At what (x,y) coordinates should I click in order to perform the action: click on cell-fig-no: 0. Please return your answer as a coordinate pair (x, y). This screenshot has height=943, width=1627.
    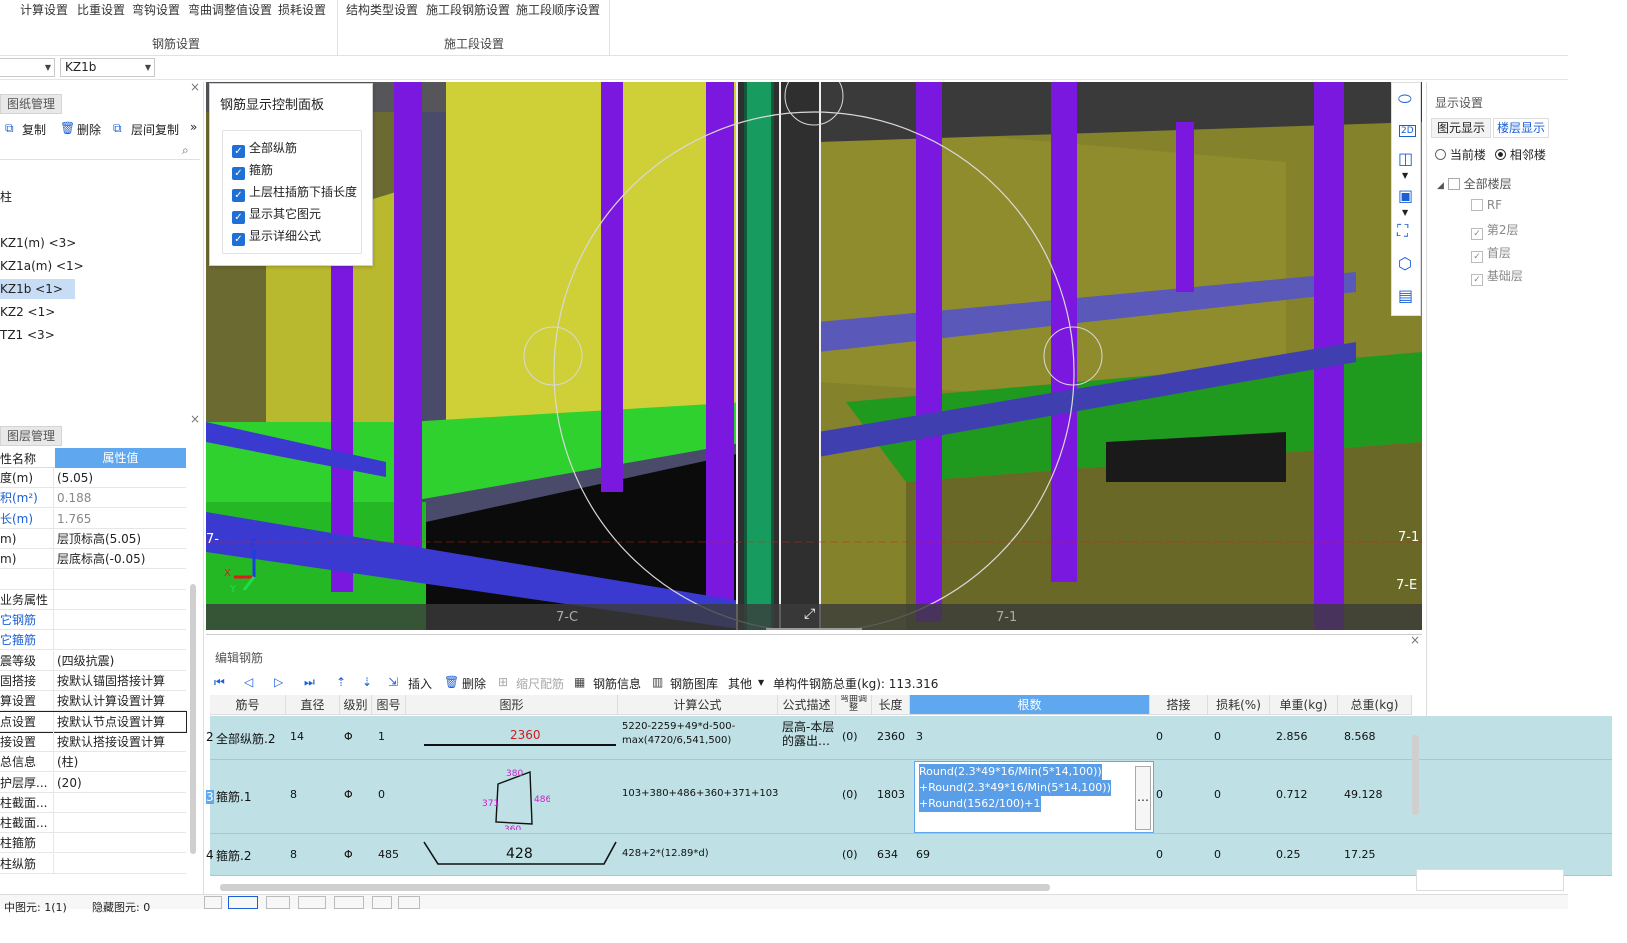
    Looking at the image, I should click on (381, 794).